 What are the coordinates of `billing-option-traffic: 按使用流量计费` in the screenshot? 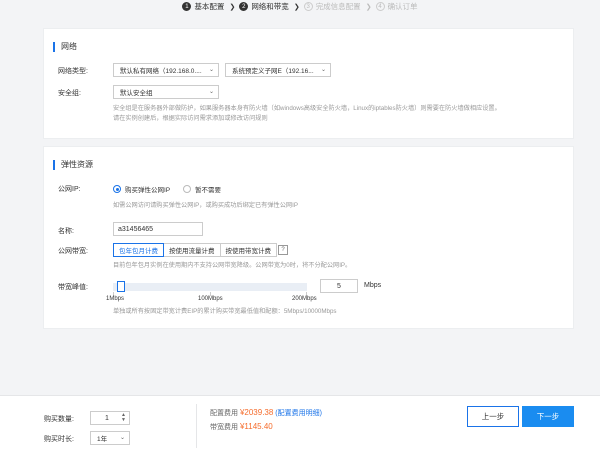 It's located at (192, 250).